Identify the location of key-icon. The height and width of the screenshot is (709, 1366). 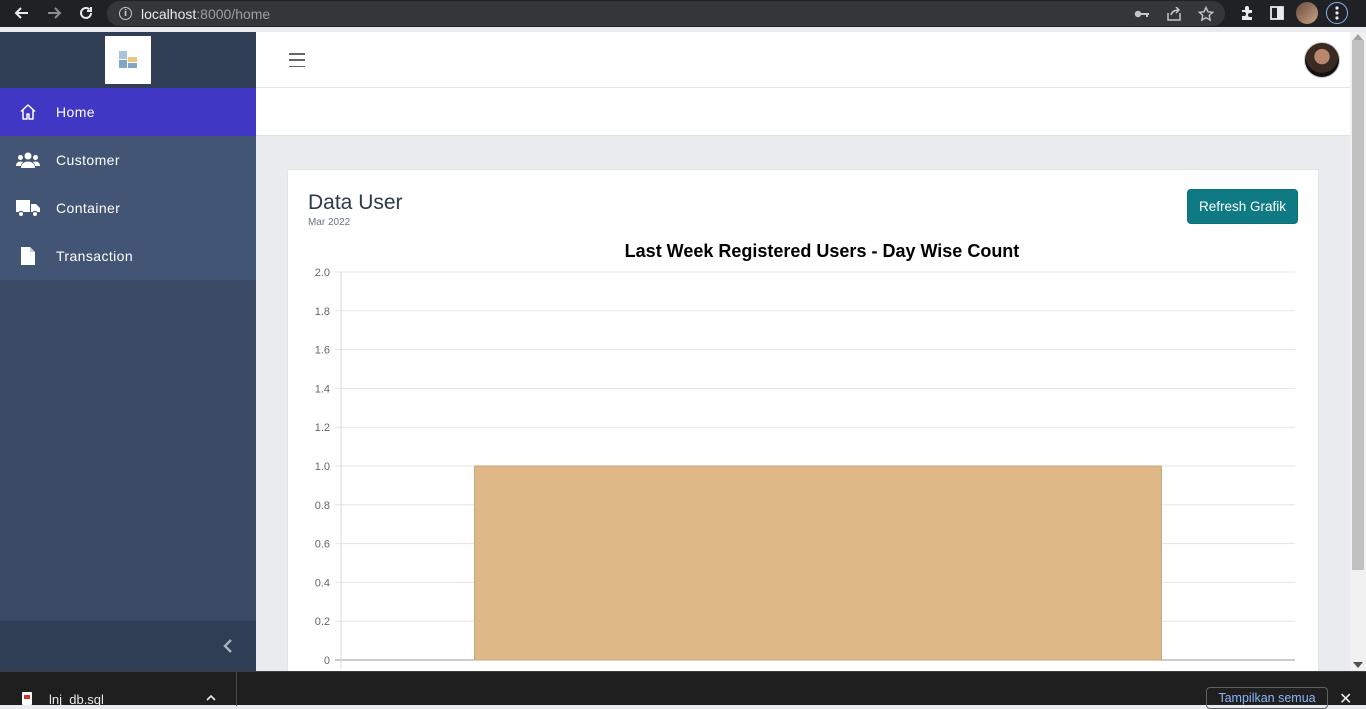
(1142, 14).